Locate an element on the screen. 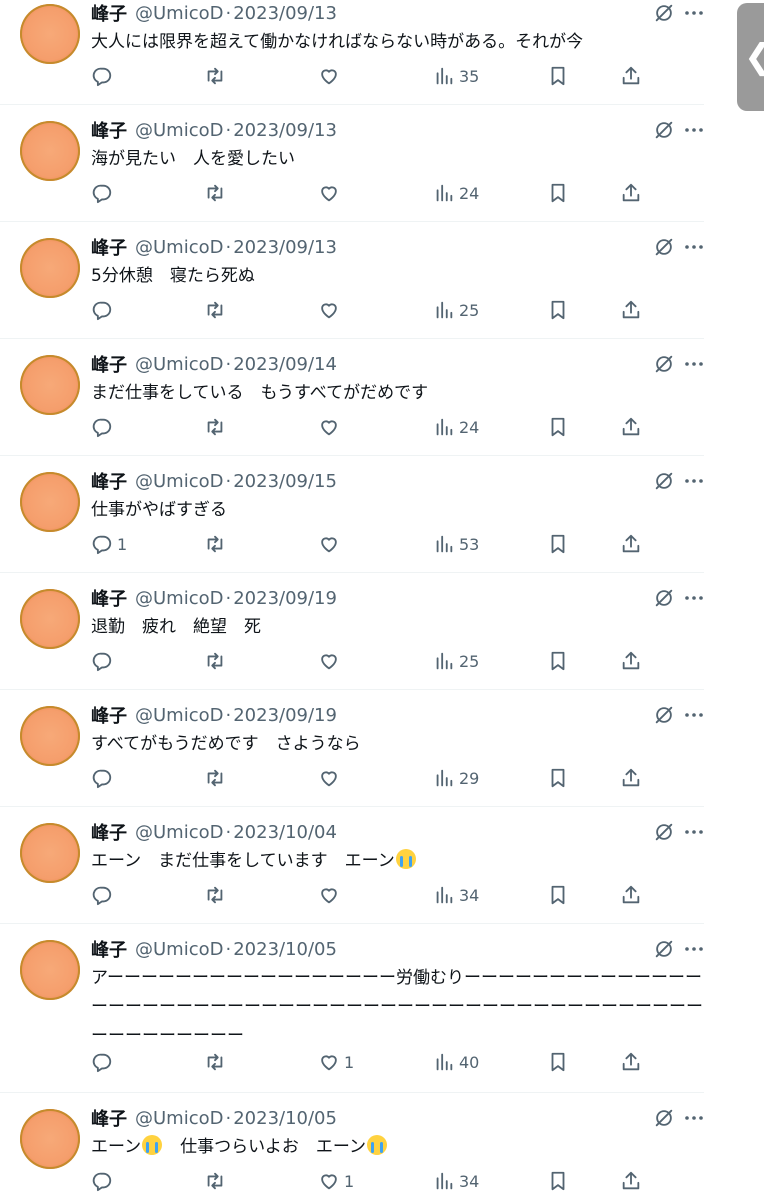 The height and width of the screenshot is (1200, 764). views-button: 34 is located at coordinates (456, 895).